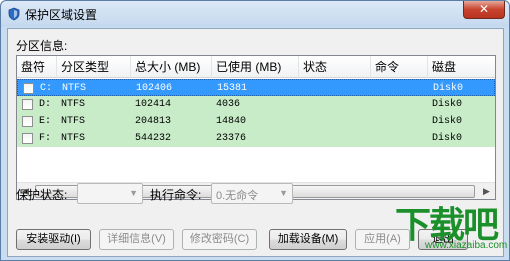 The image size is (510, 261). What do you see at coordinates (437, 225) in the screenshot?
I see `site-watermark: 下载吧 www.xiazaiba.com` at bounding box center [437, 225].